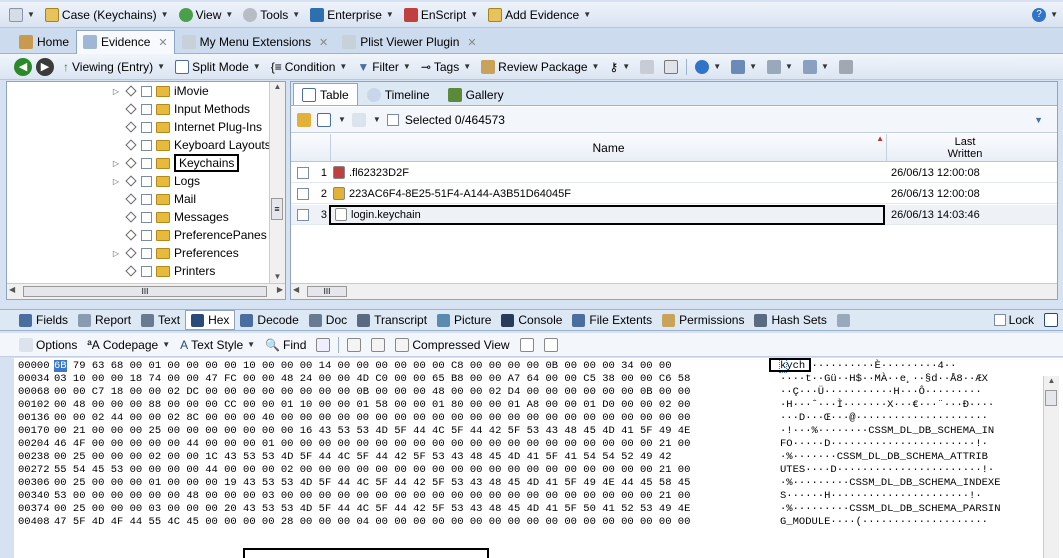 This screenshot has height=558, width=1063. What do you see at coordinates (671, 67) in the screenshot?
I see `export-button` at bounding box center [671, 67].